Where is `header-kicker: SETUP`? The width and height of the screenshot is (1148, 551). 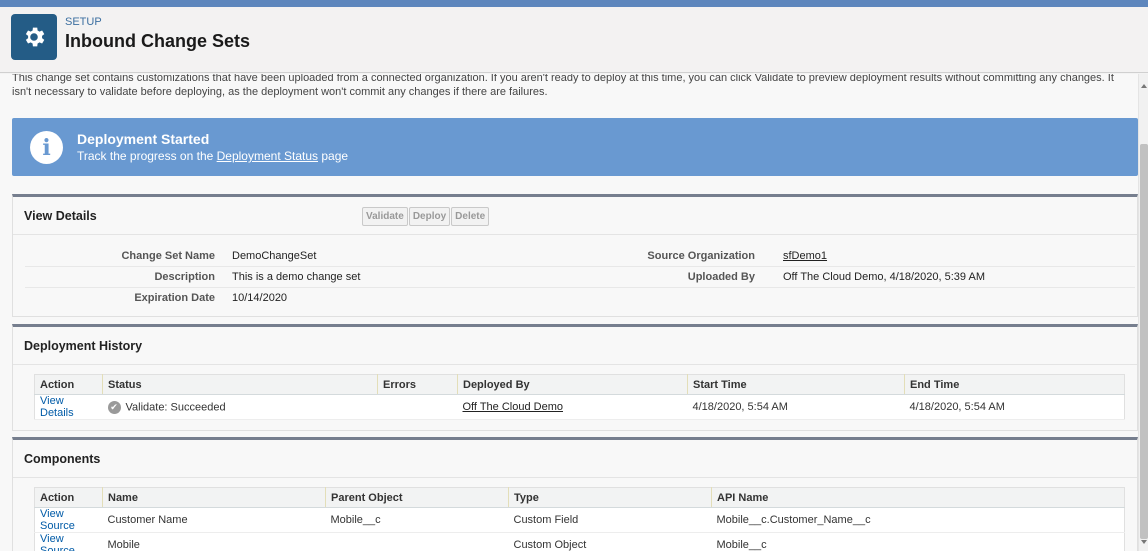
header-kicker: SETUP is located at coordinates (83, 22).